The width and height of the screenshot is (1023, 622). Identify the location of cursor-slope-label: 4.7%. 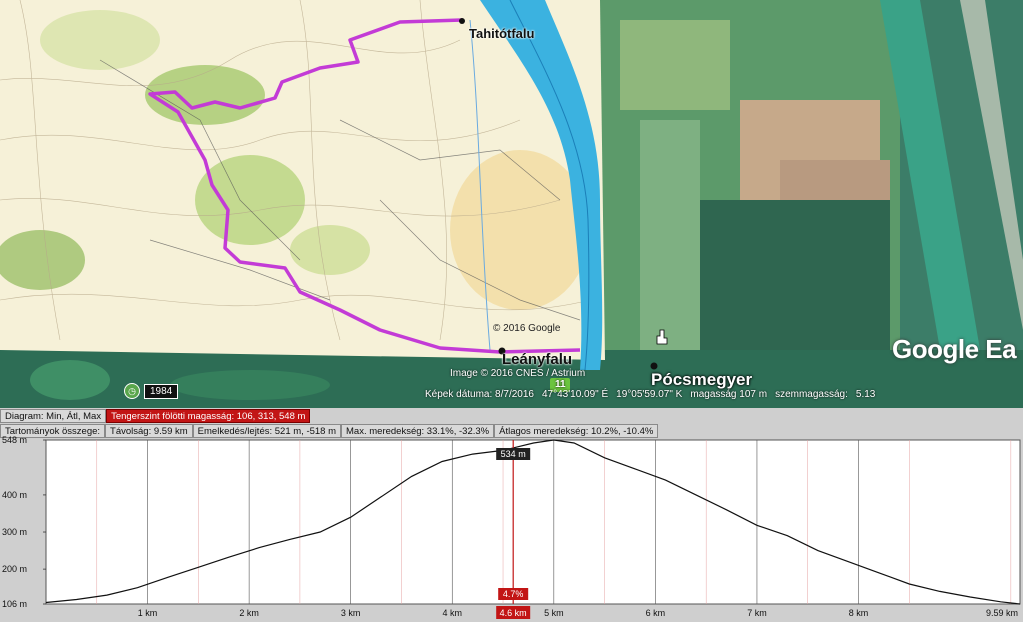
(513, 594).